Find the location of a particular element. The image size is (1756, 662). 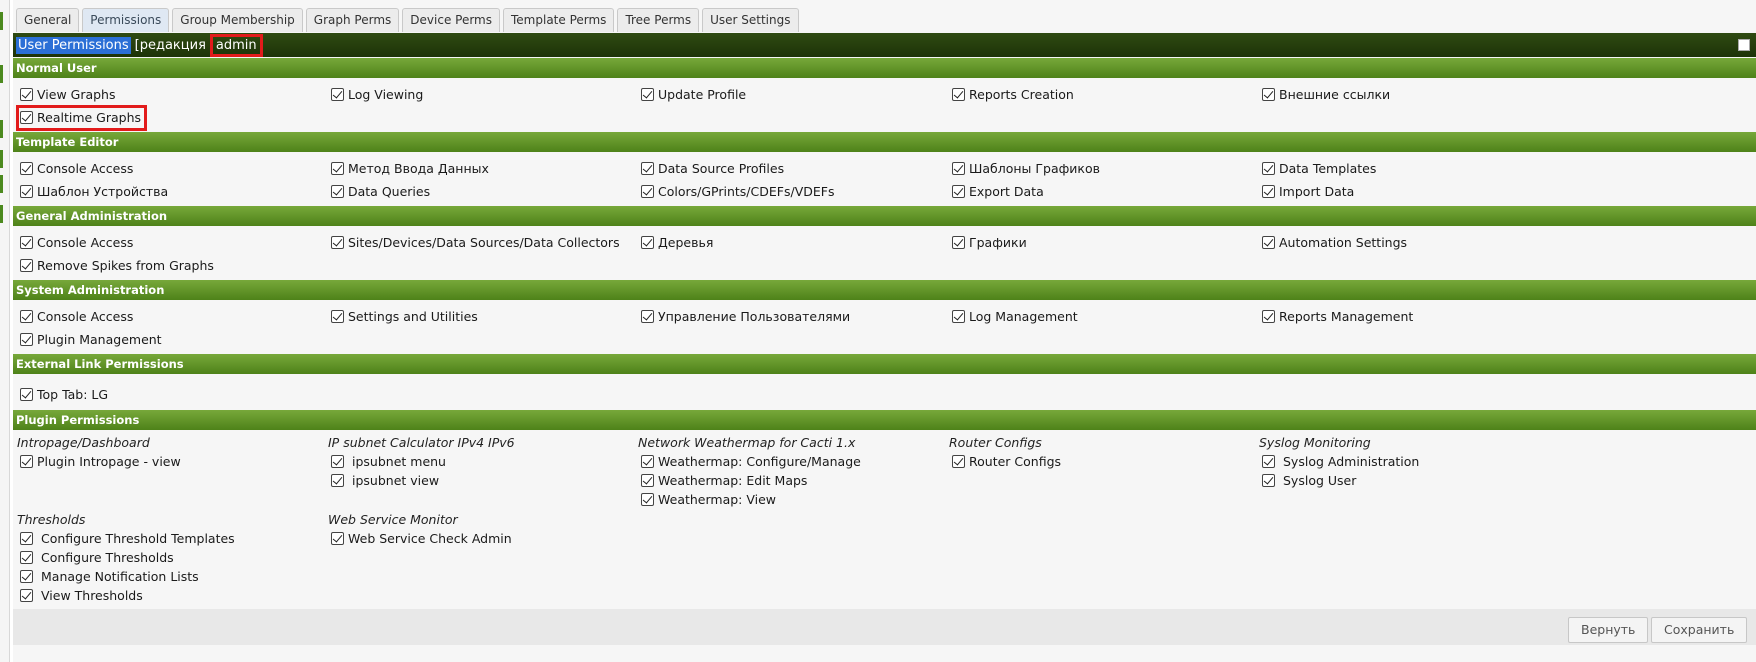

perm-checkbox-data-templates: Data Templates is located at coordinates (1319, 168).